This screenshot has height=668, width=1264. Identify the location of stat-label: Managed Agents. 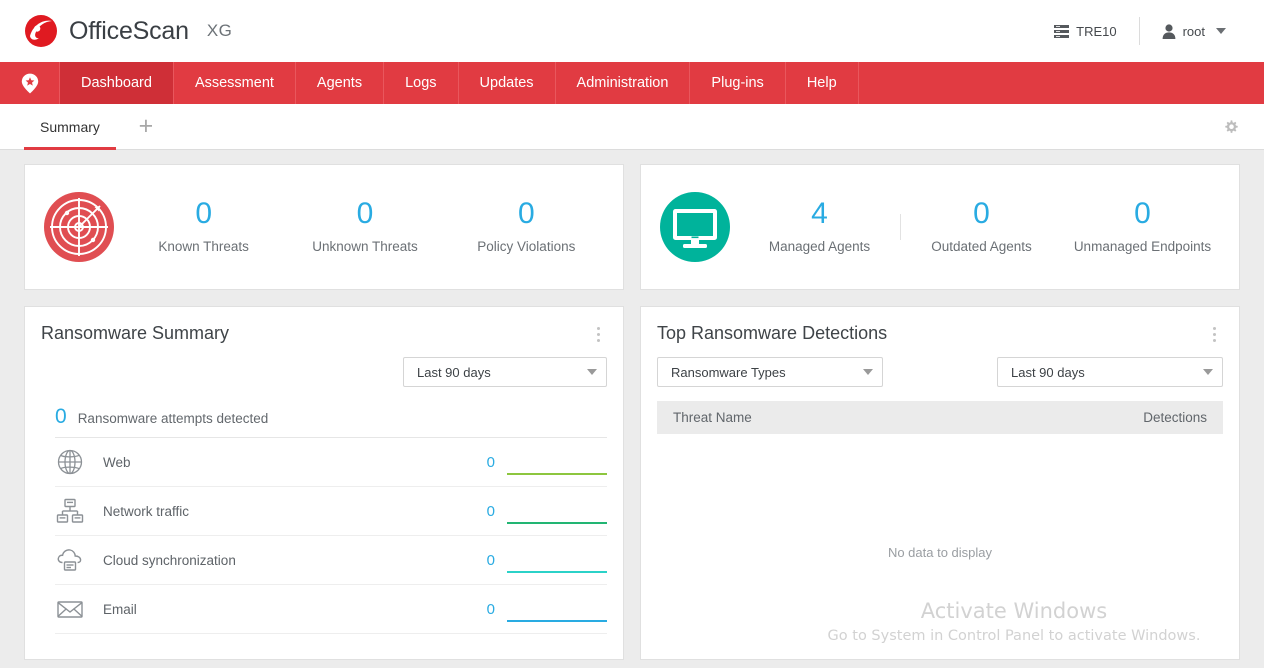
(819, 246).